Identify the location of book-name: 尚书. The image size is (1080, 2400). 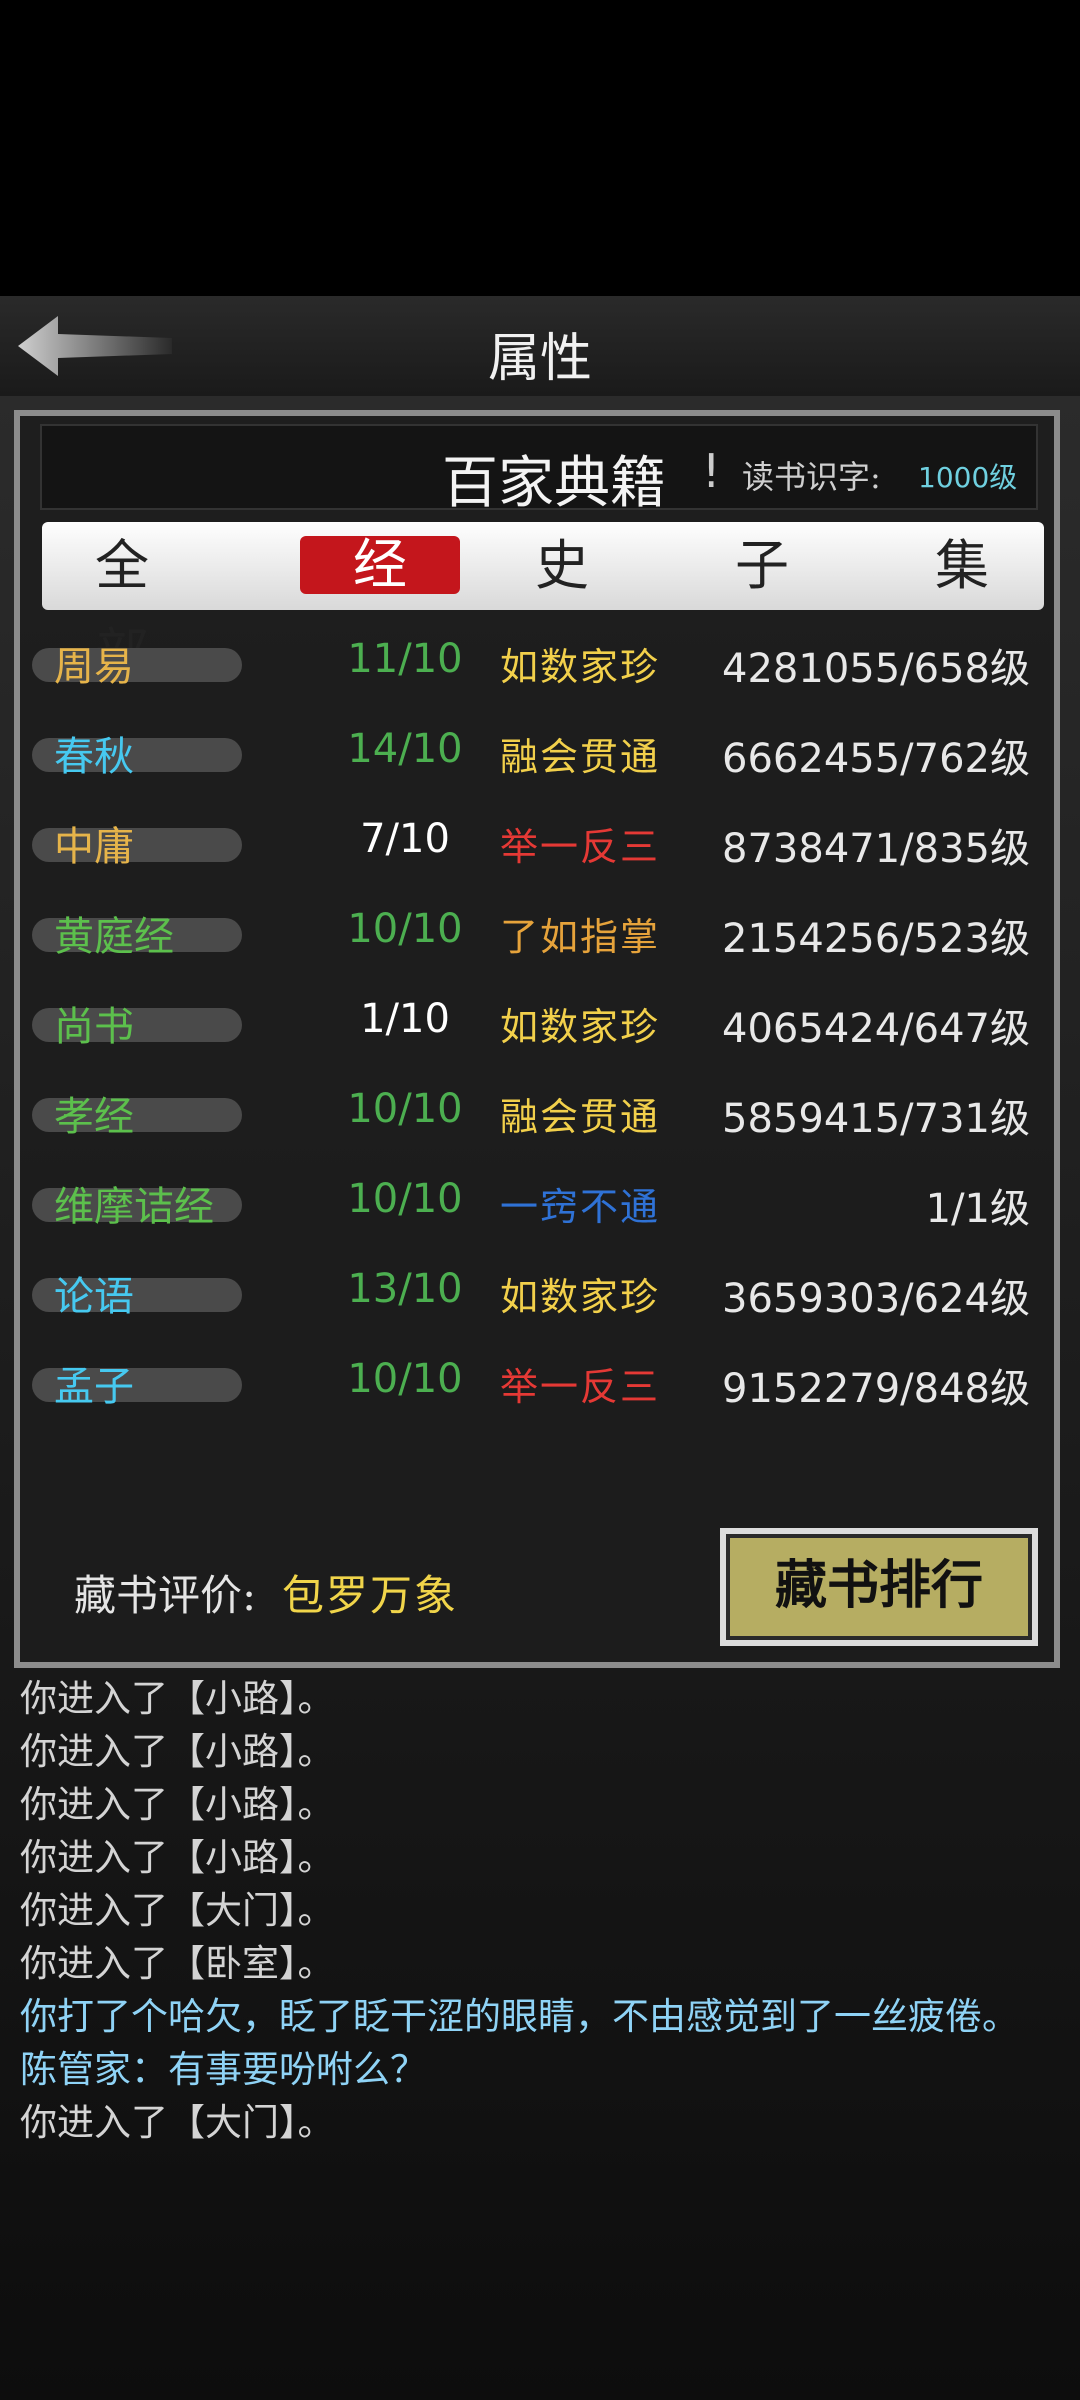
(94, 1027).